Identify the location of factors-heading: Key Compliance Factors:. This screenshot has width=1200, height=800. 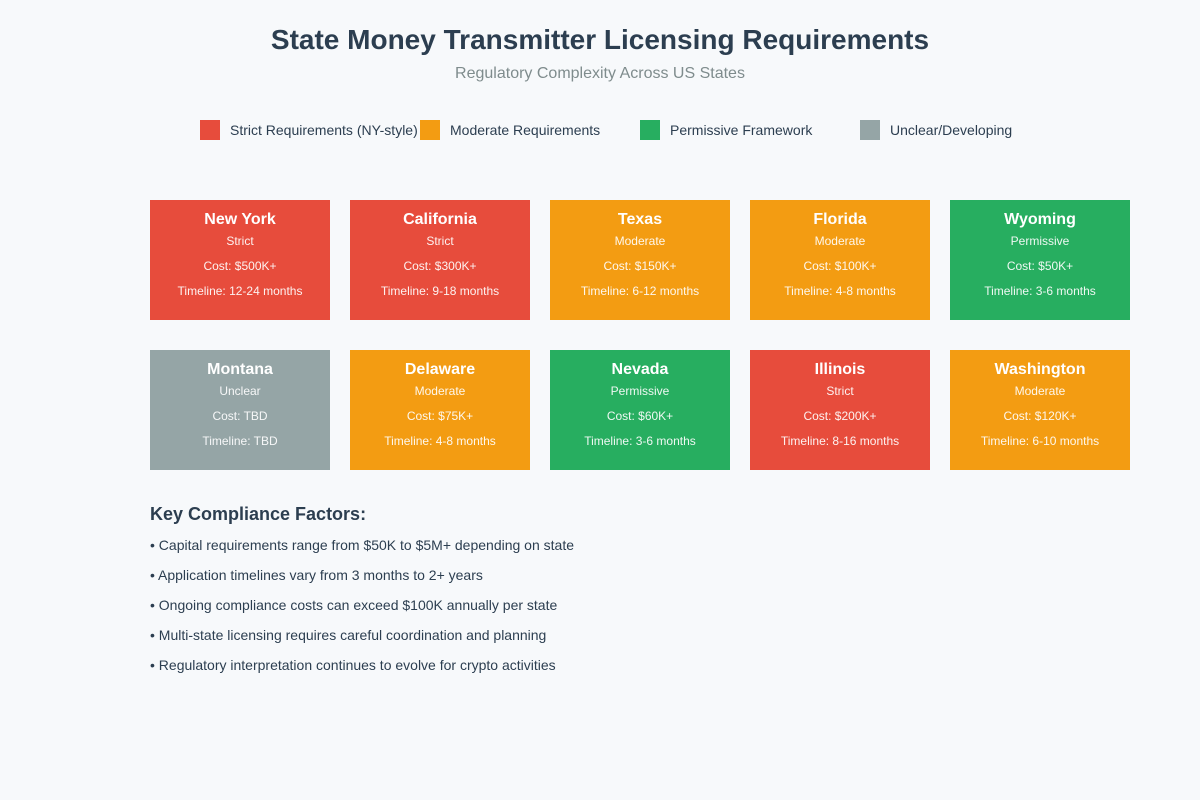
(258, 514).